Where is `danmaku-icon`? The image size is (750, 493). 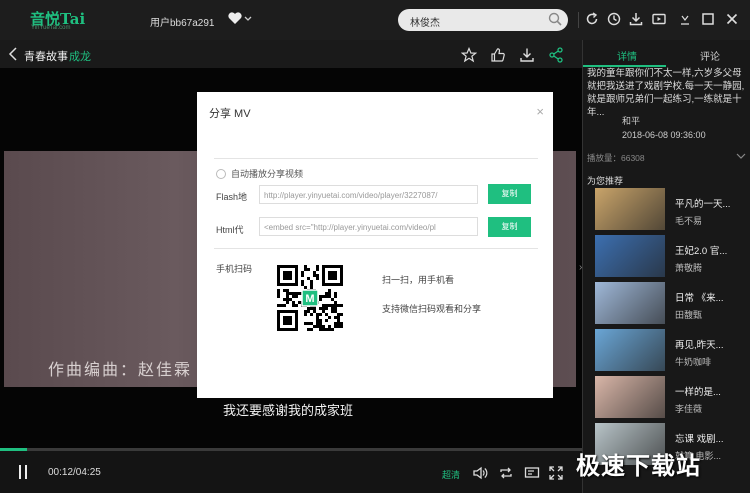
danmaku-icon is located at coordinates (532, 474).